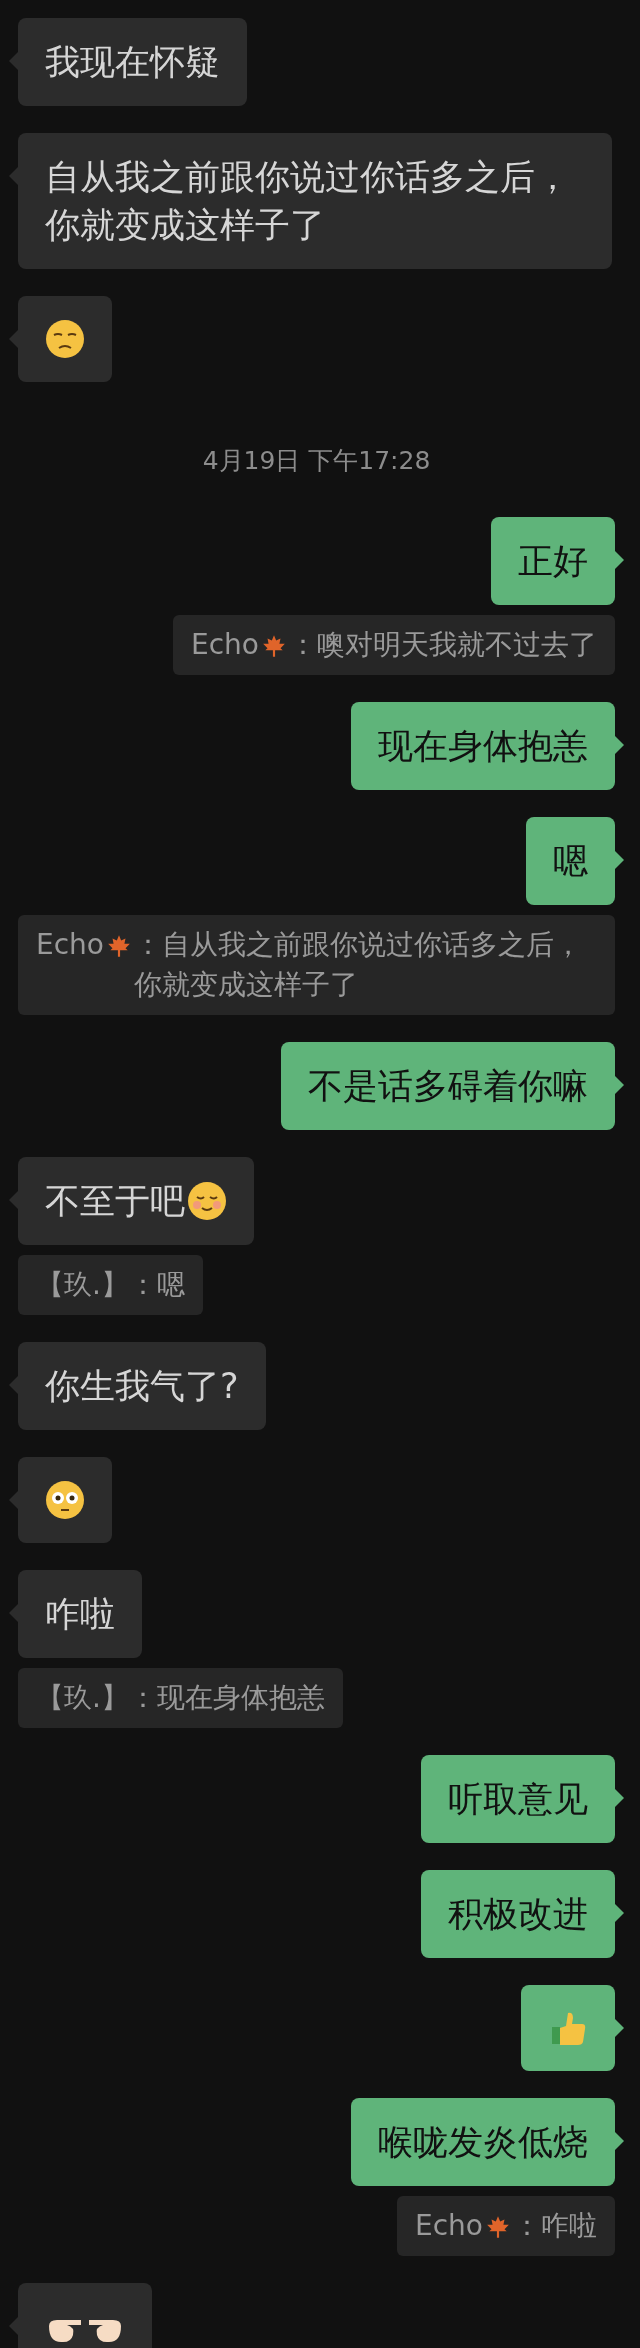 The width and height of the screenshot is (640, 2348). I want to click on message-text: 听取意见, so click(518, 1799).